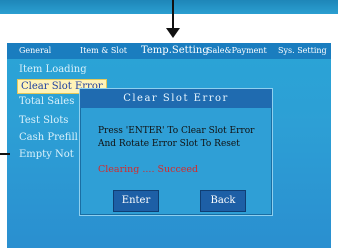 The height and width of the screenshot is (248, 338). What do you see at coordinates (173, 15) in the screenshot?
I see `pointer-arrow-line` at bounding box center [173, 15].